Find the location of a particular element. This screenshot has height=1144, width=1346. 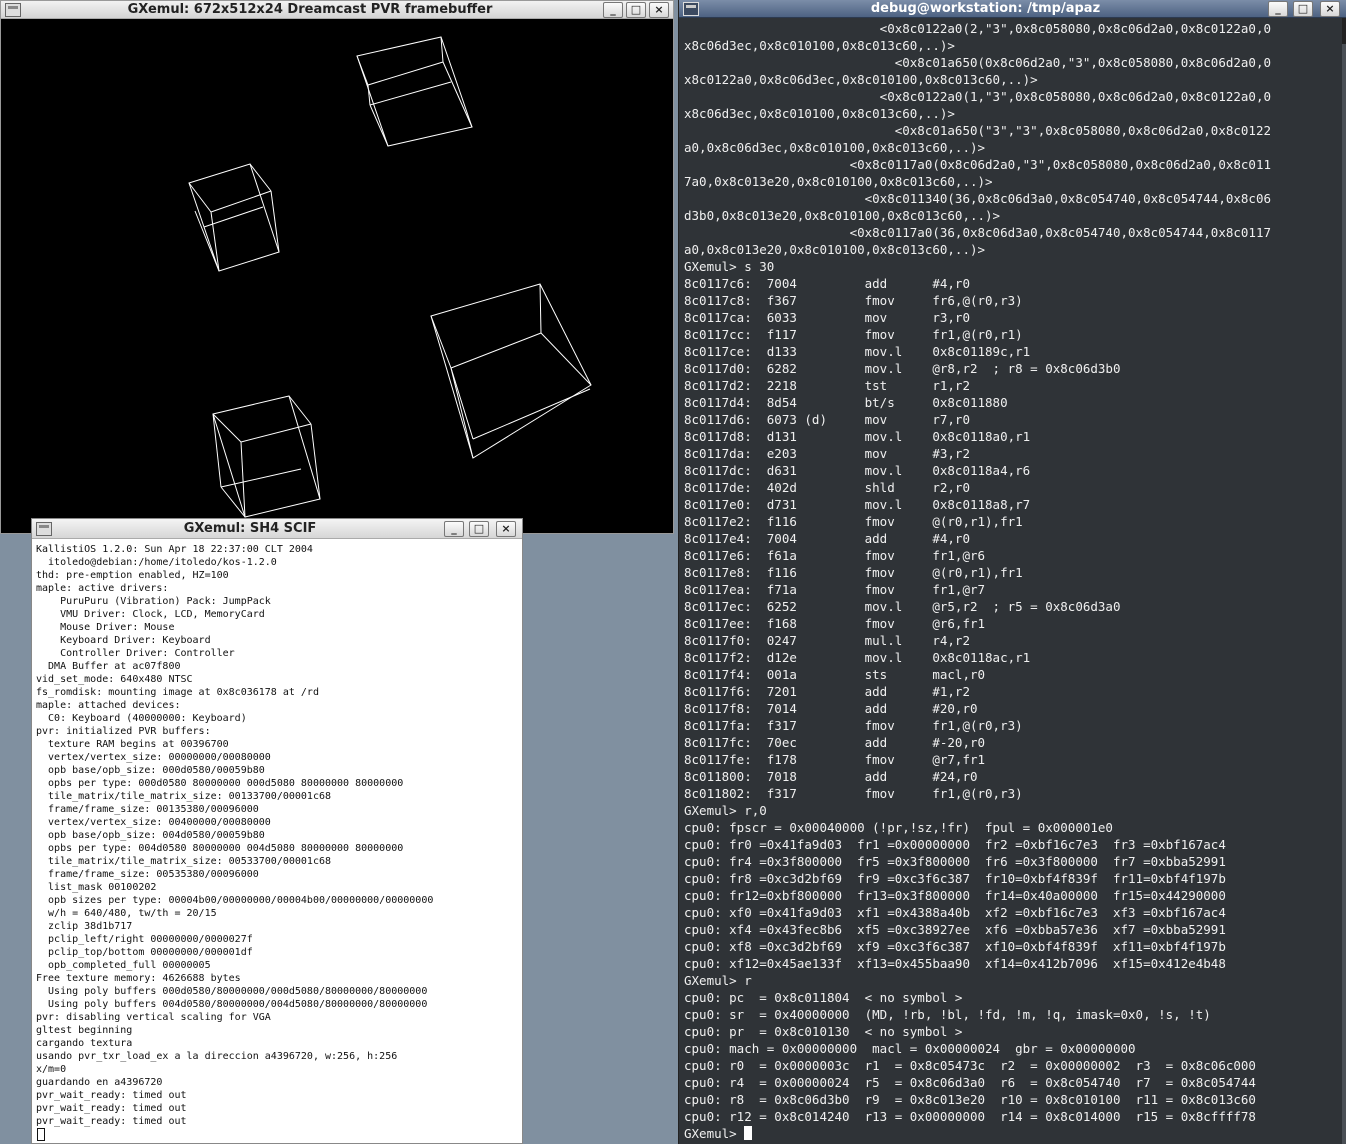

scif-line: pclip_left/right 00000000/0000027f is located at coordinates (144, 939).